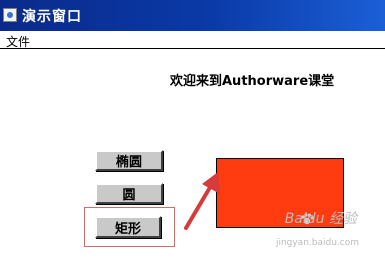 This screenshot has height=264, width=385. What do you see at coordinates (192, 40) in the screenshot?
I see `menu-bar: 文件` at bounding box center [192, 40].